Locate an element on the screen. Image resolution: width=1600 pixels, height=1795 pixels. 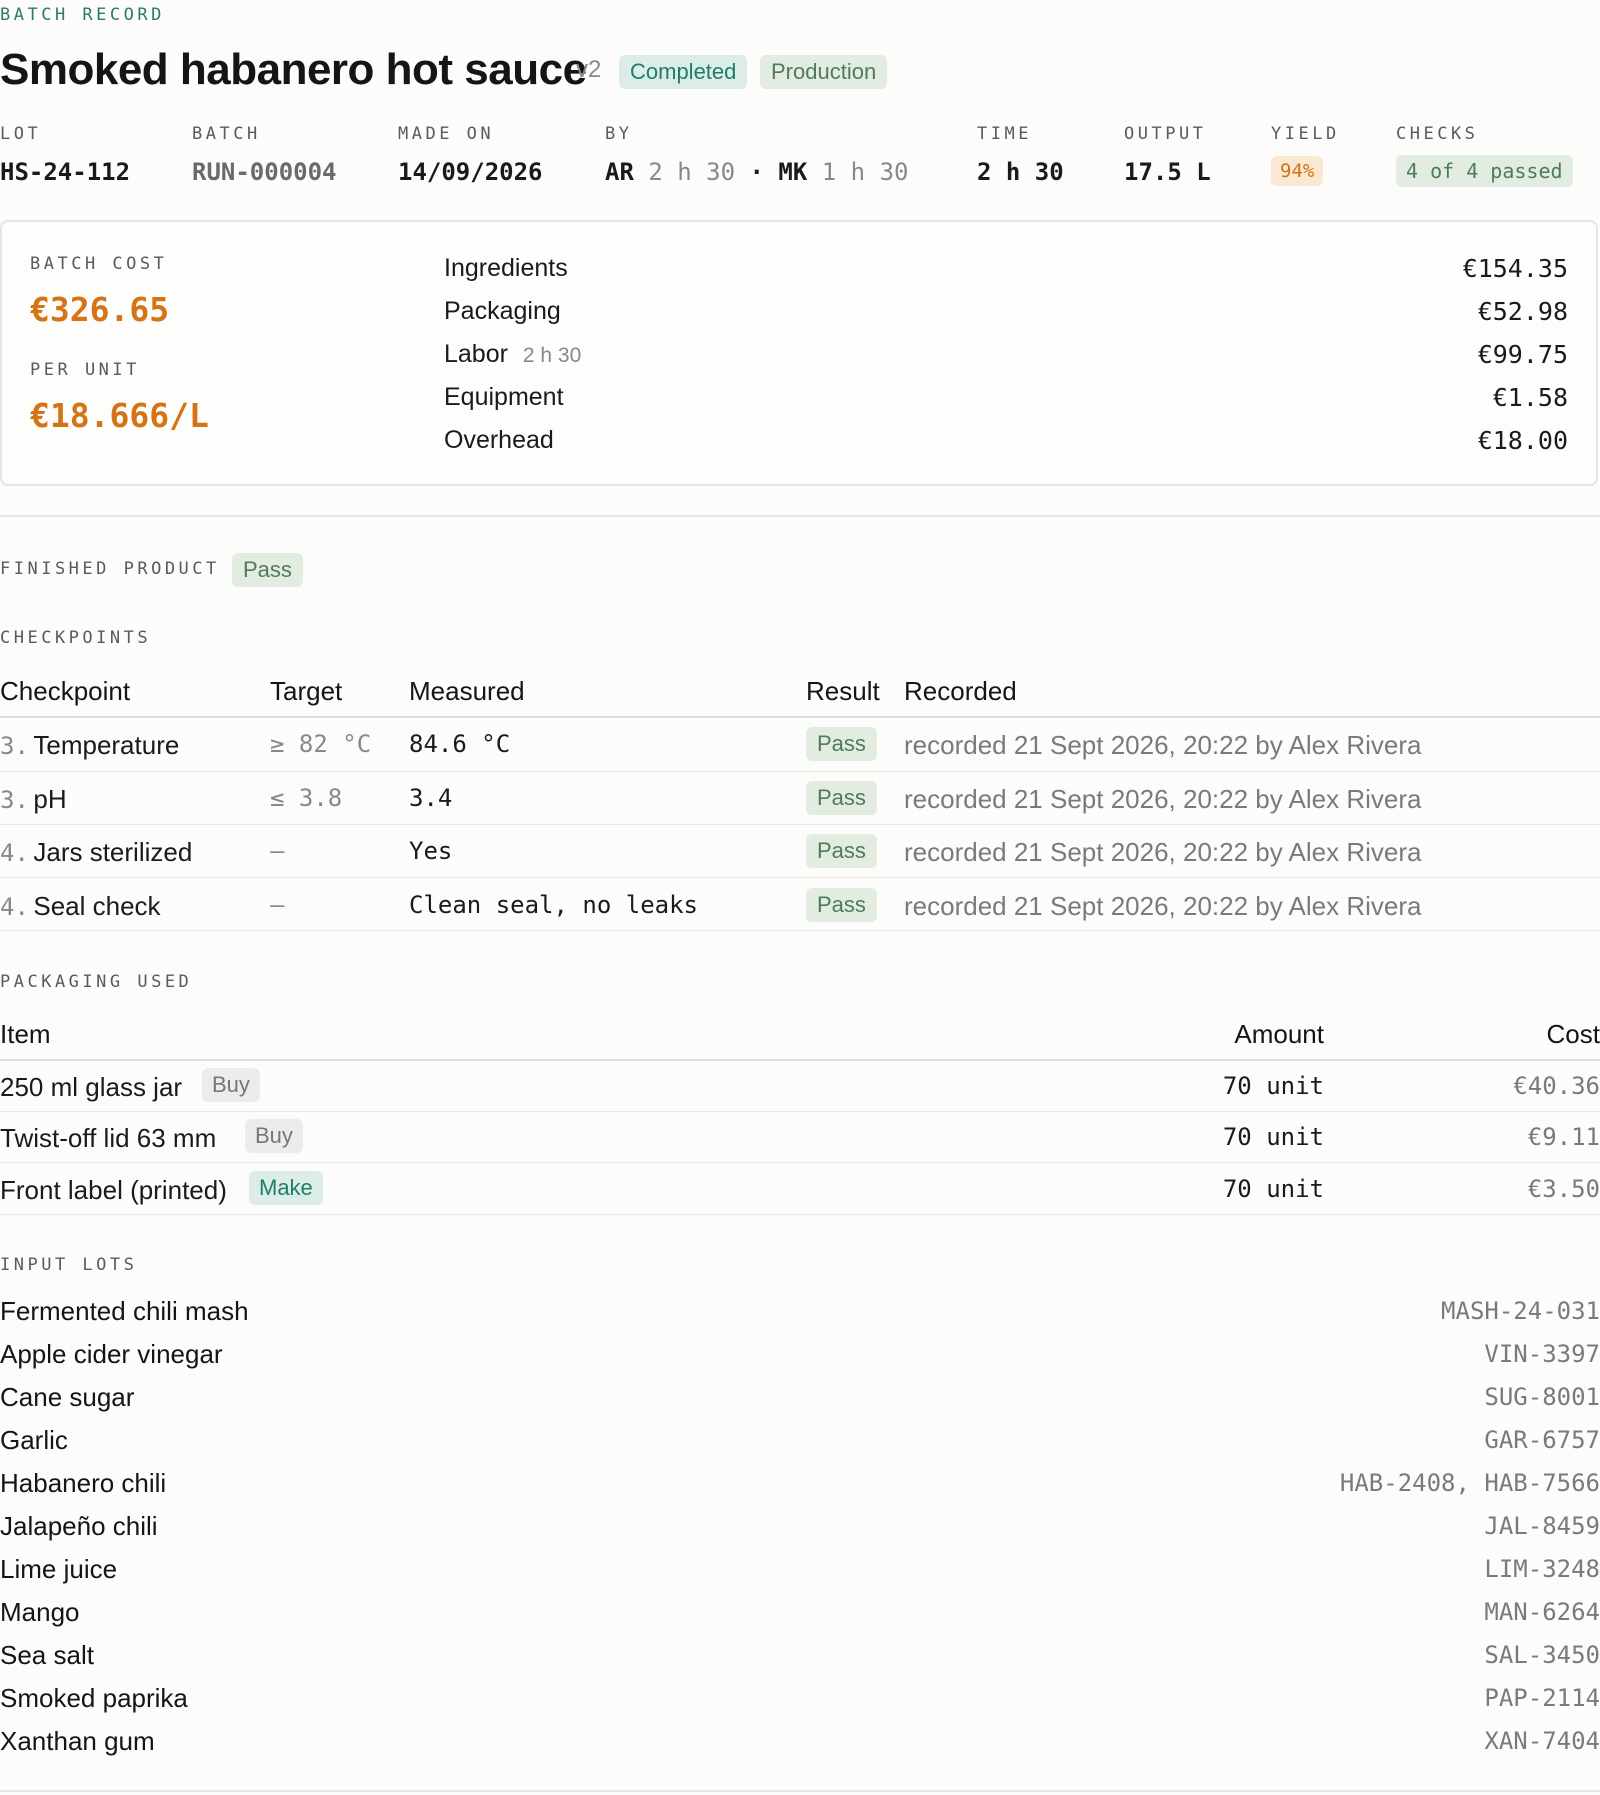
input-lot-code: VIN-3397 is located at coordinates (1542, 1354).